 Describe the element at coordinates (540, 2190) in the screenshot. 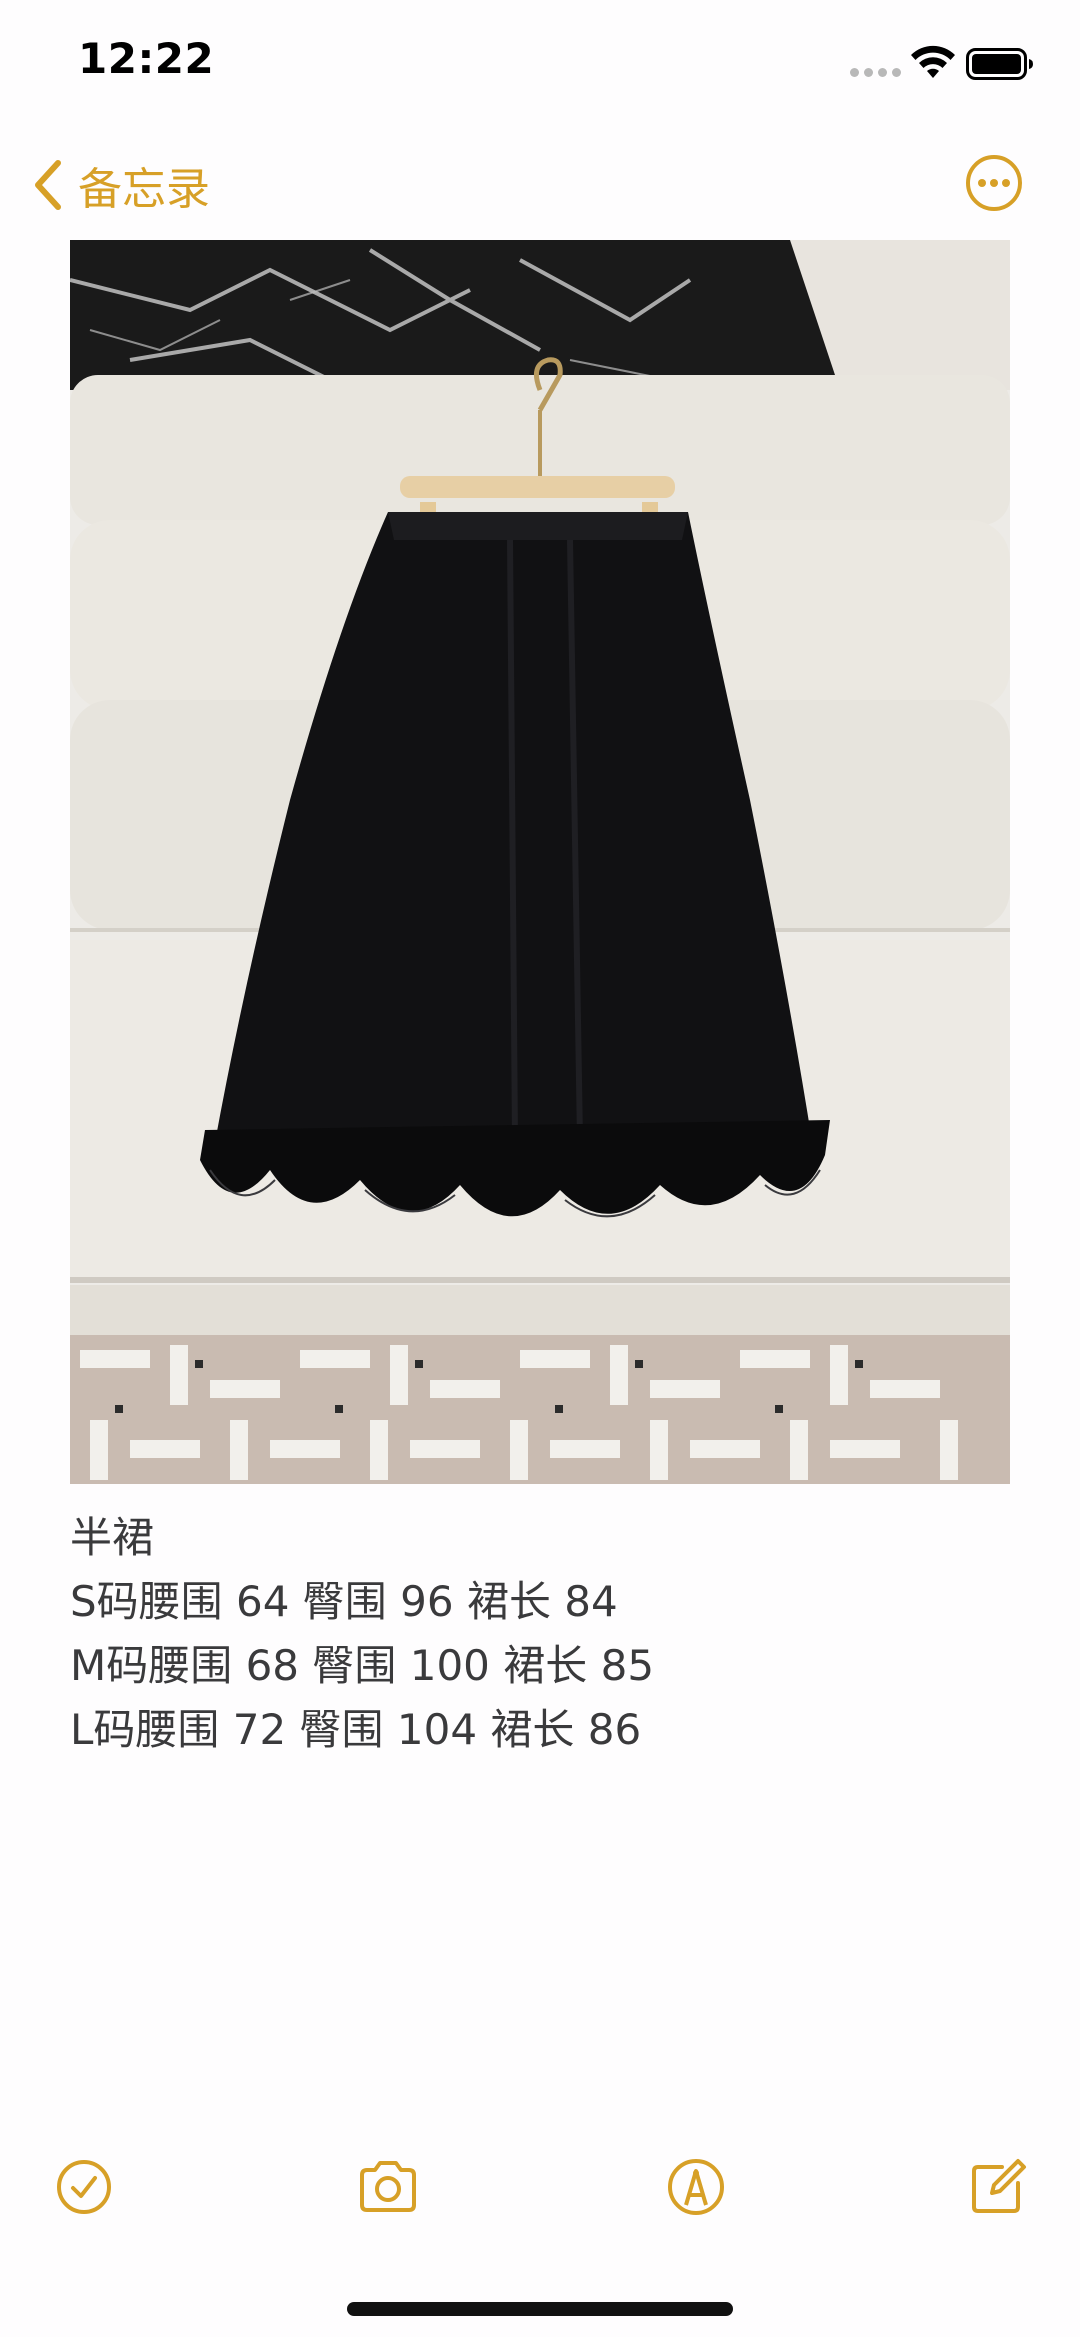

I see `bottom-toolbar` at that location.